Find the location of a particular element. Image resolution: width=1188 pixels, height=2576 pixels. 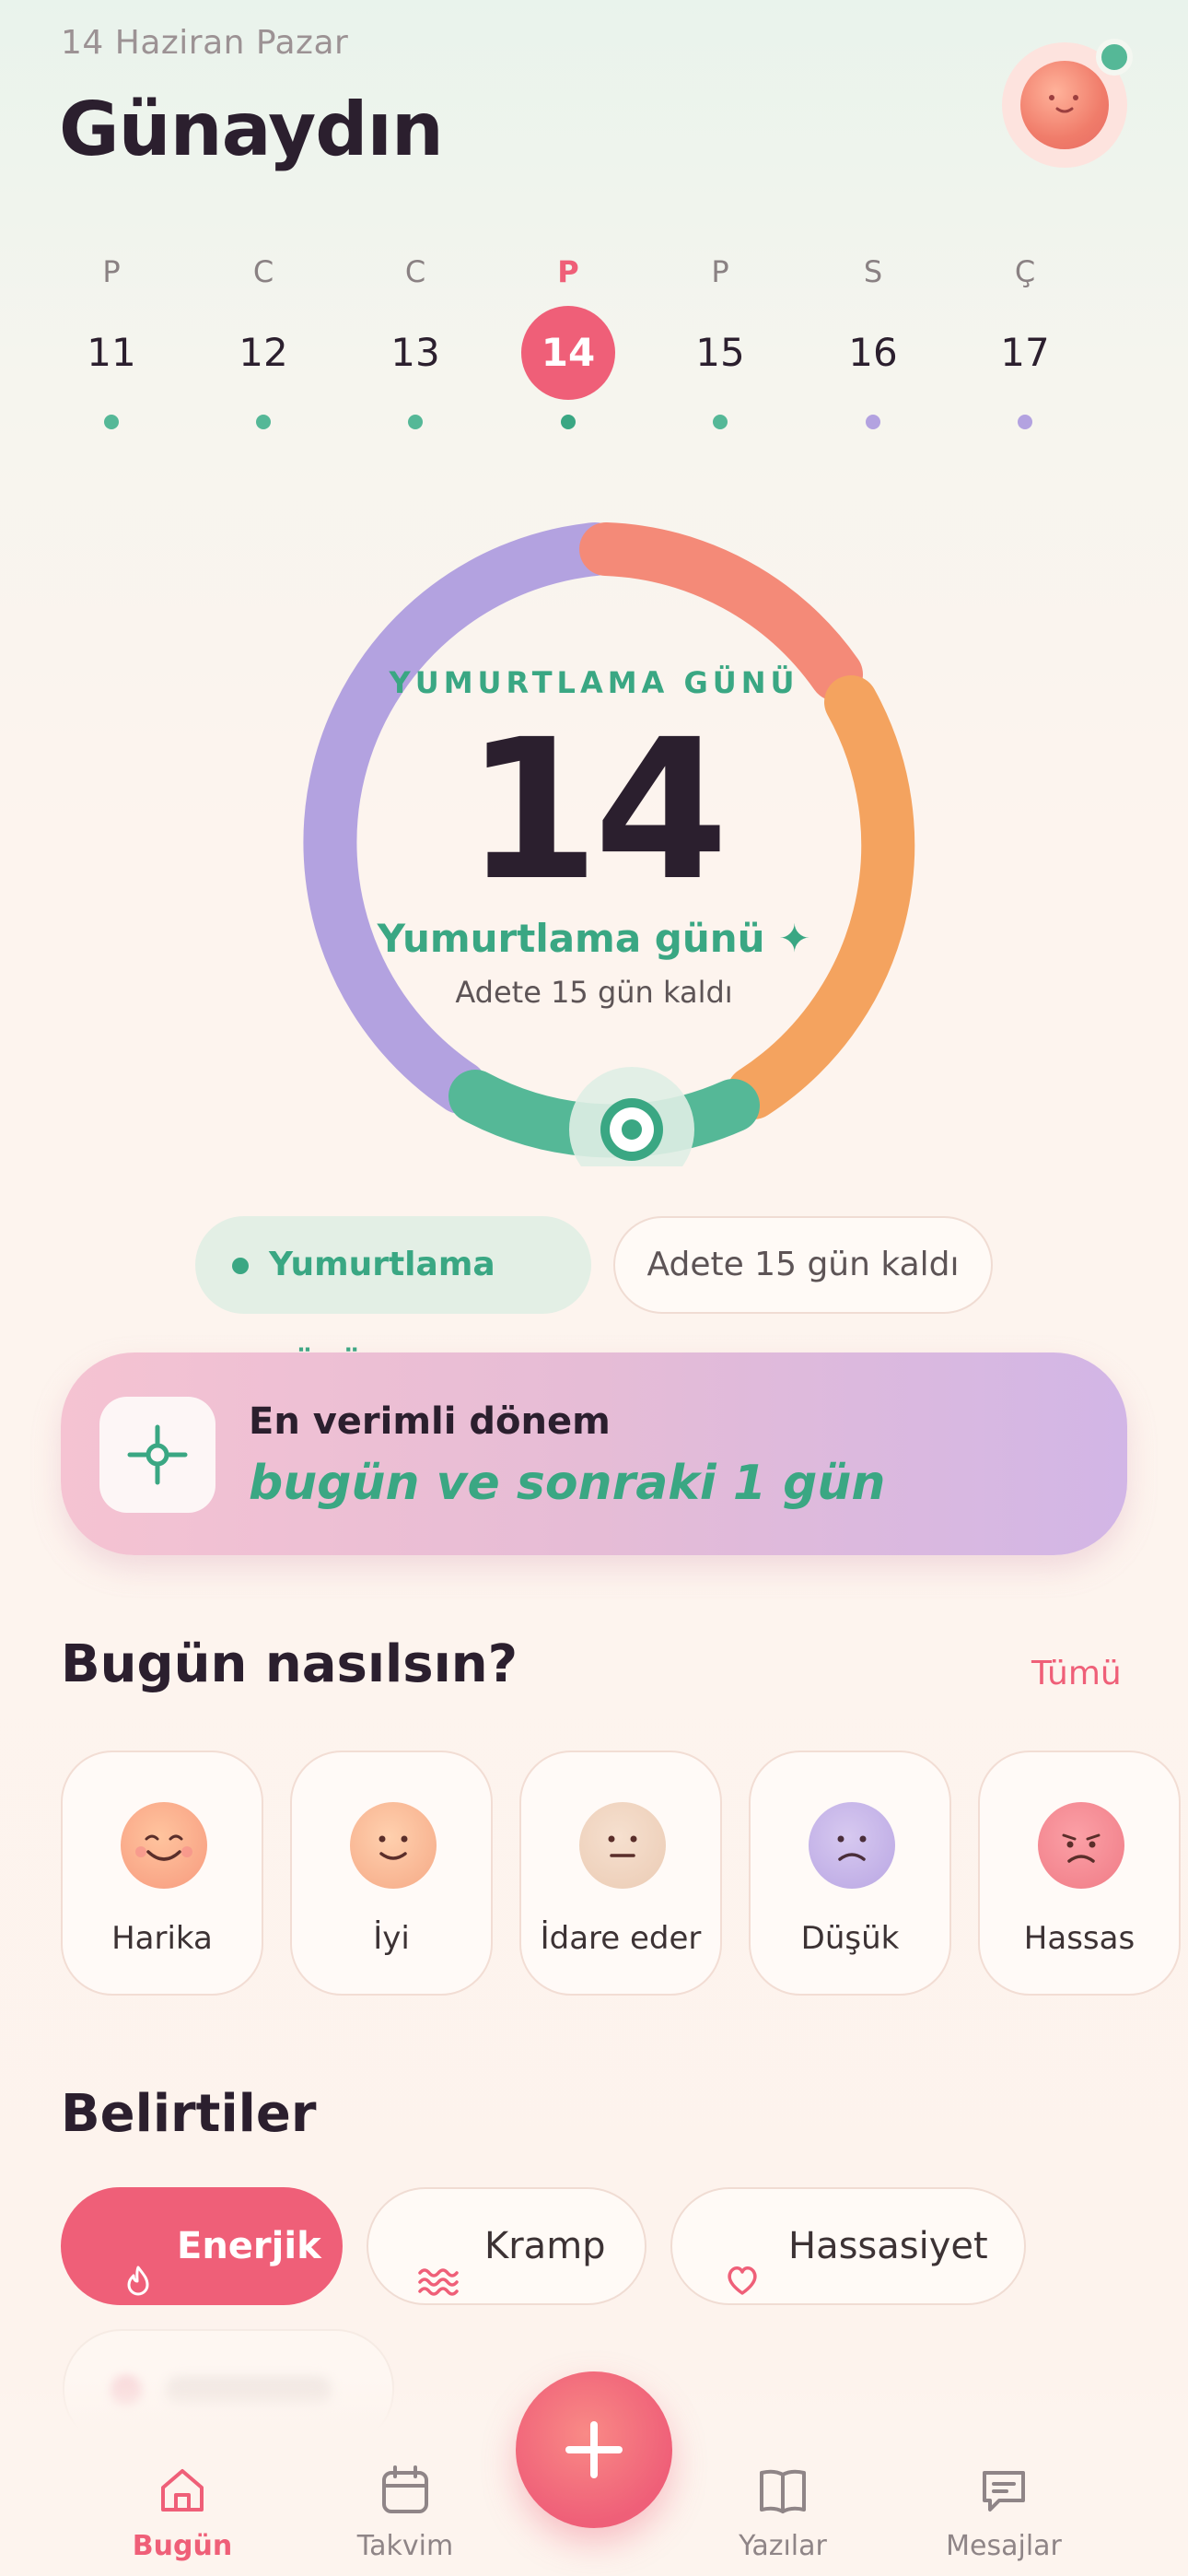

week-day: S 16 is located at coordinates (873, 341).